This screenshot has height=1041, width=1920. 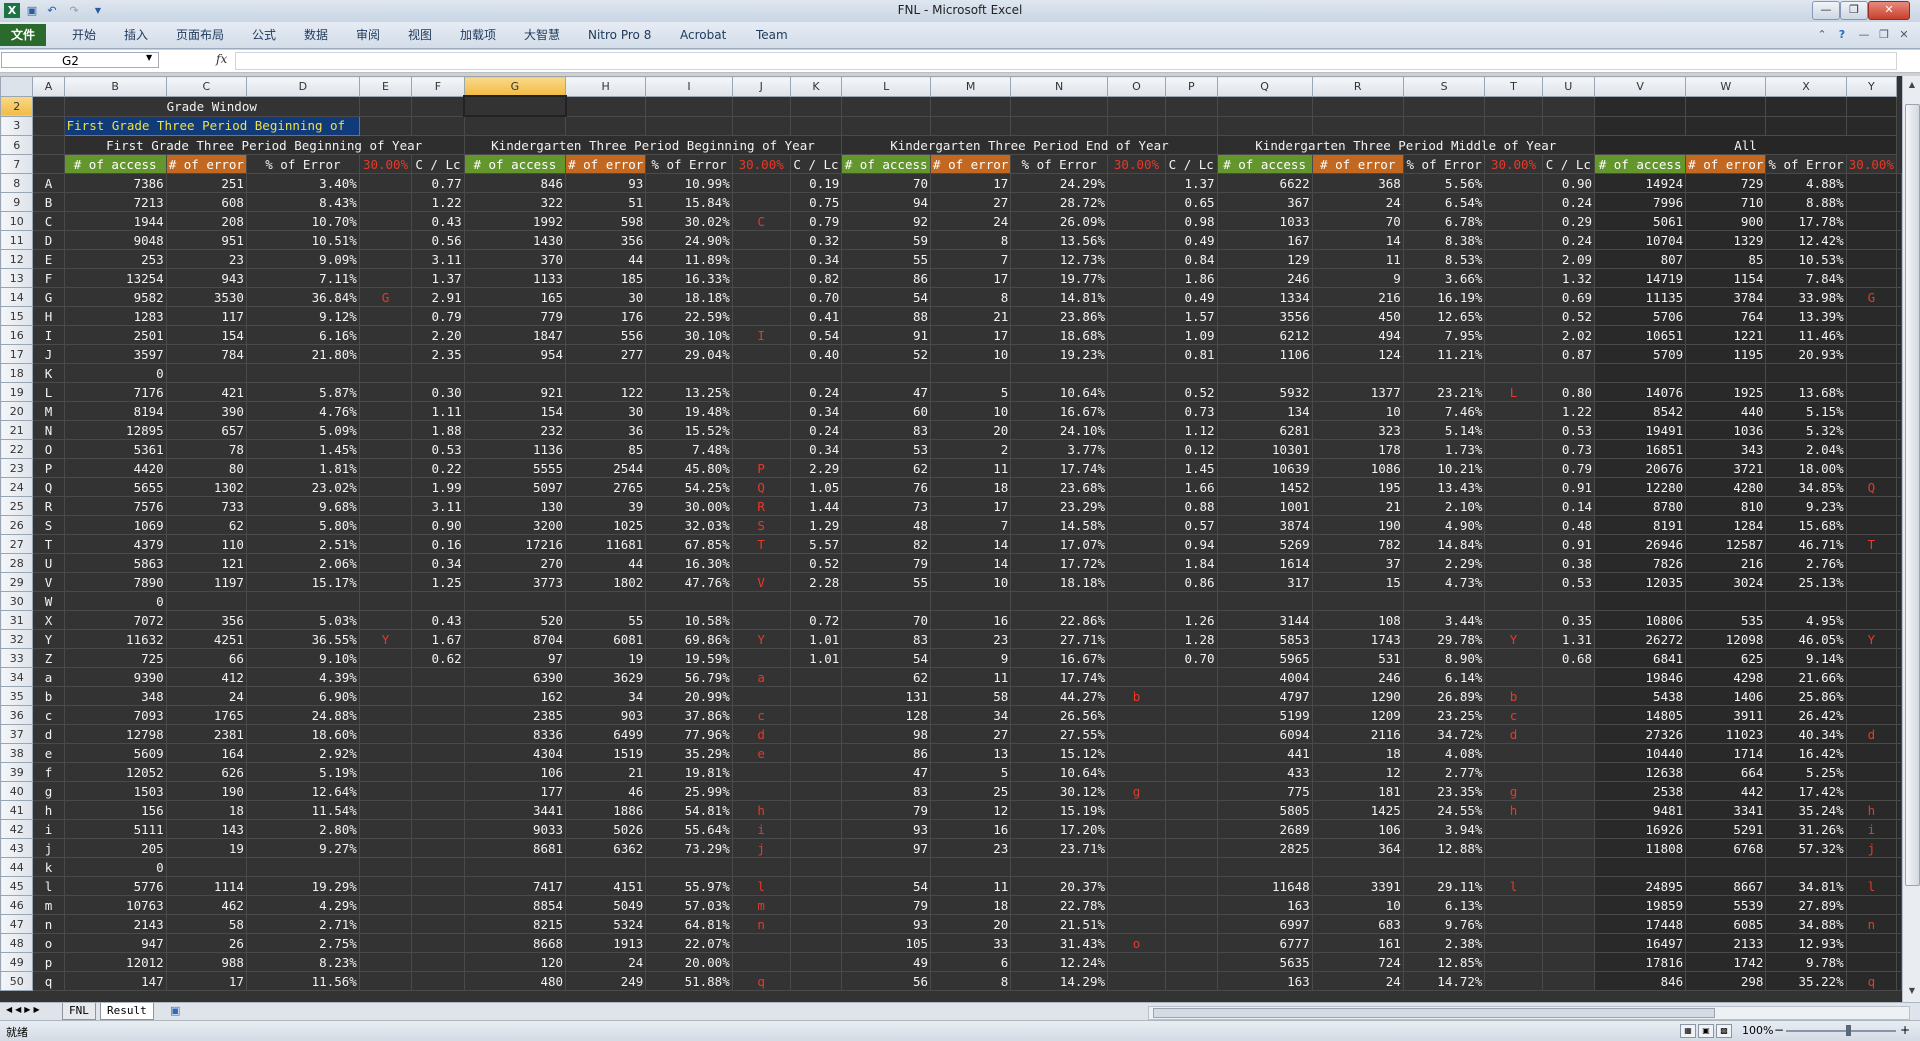 I want to click on error-count: 556, so click(x=606, y=335).